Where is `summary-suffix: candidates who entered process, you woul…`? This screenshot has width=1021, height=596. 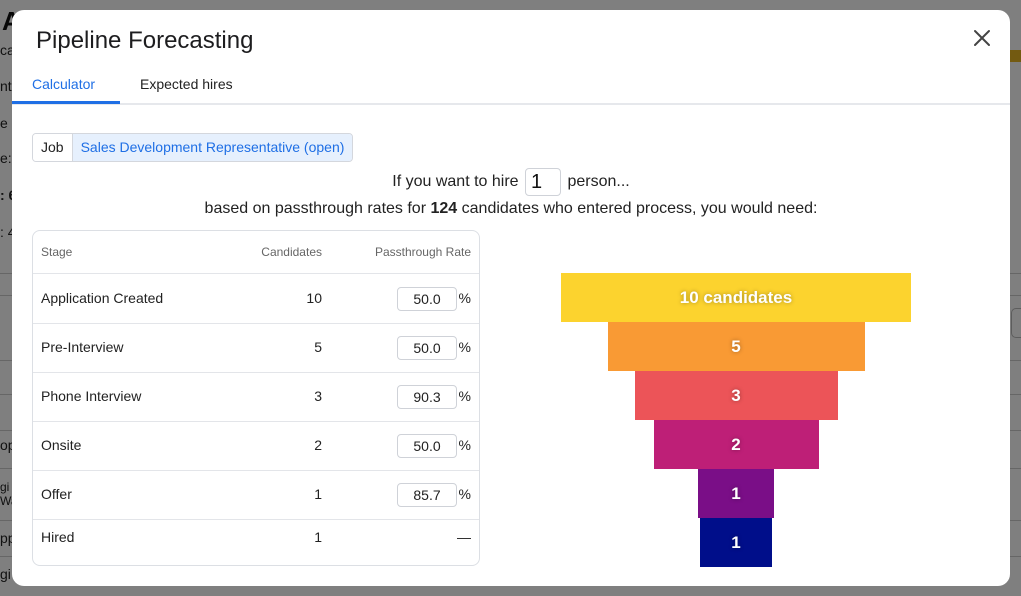 summary-suffix: candidates who entered process, you woul… is located at coordinates (639, 208).